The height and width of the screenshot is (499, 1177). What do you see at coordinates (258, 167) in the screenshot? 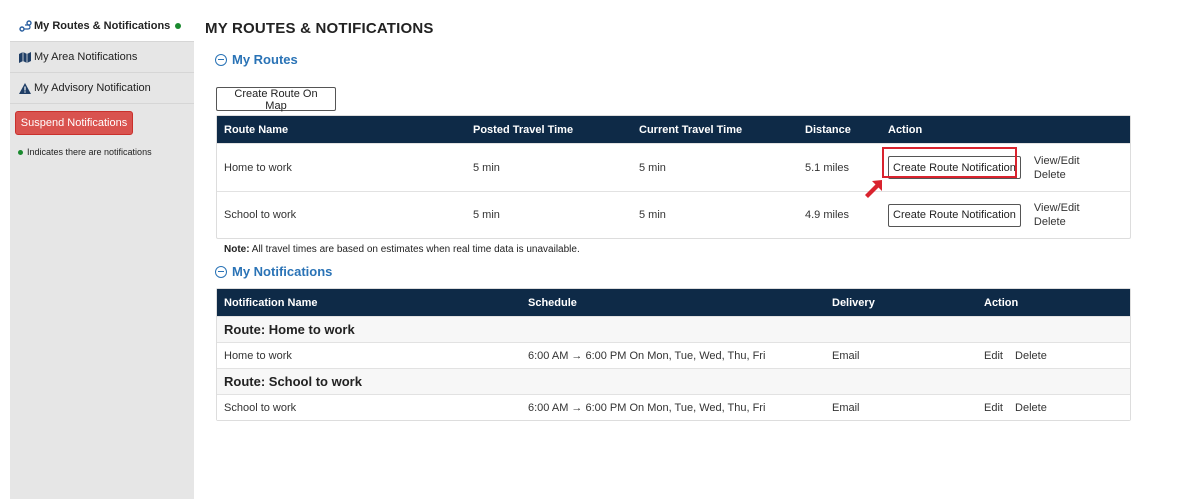
I see `route-name: Home to work` at bounding box center [258, 167].